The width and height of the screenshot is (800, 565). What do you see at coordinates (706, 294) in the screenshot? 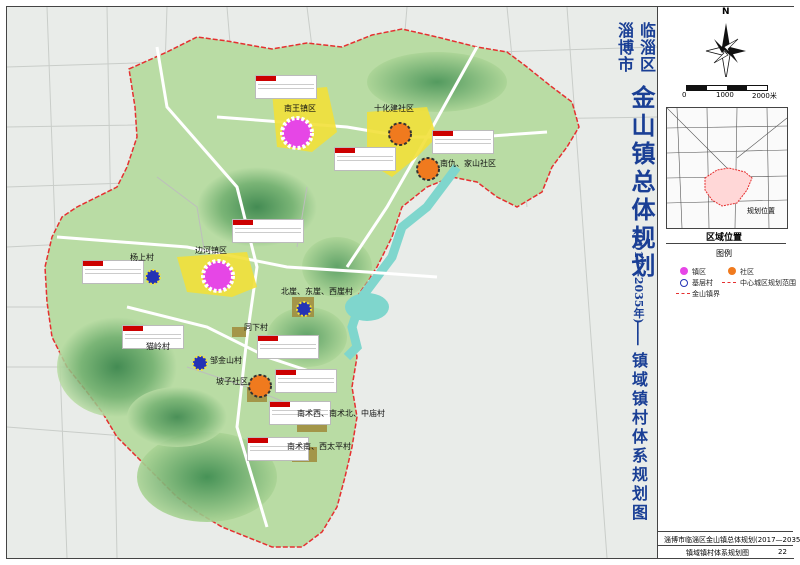
I see `legend-town-border: 金山镇界` at bounding box center [706, 294].